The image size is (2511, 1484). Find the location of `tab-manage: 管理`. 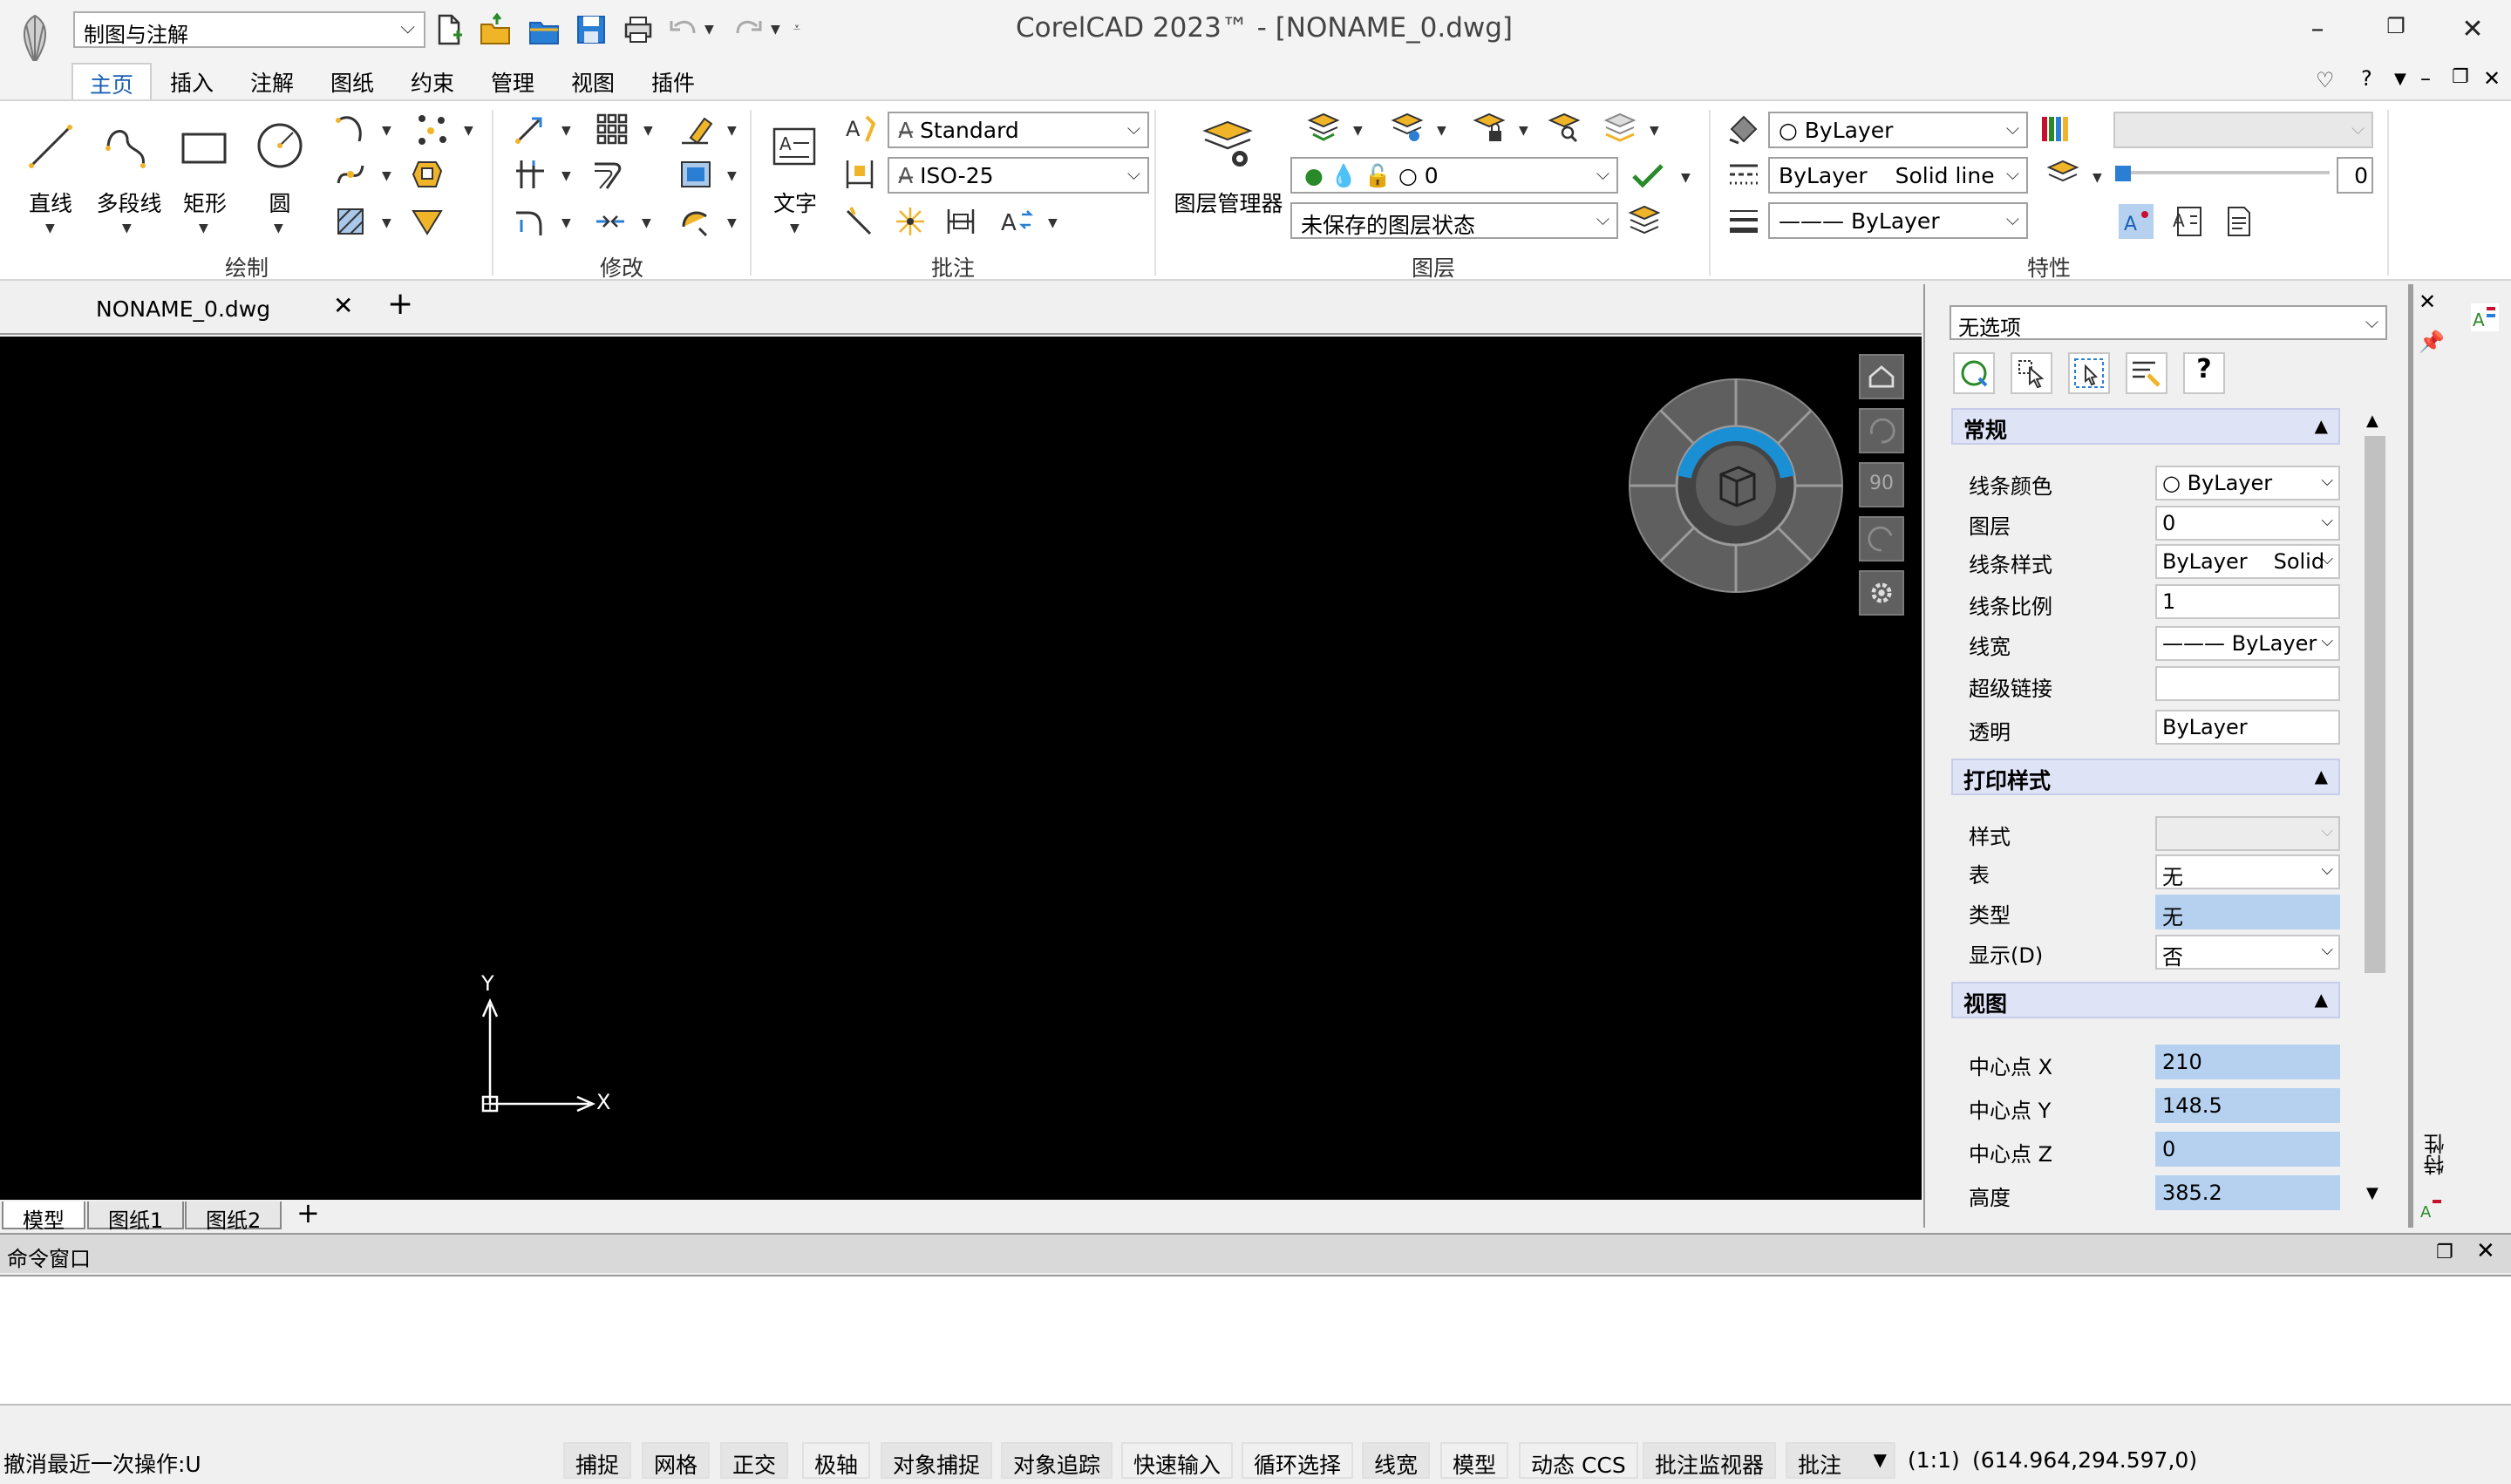

tab-manage: 管理 is located at coordinates (513, 82).